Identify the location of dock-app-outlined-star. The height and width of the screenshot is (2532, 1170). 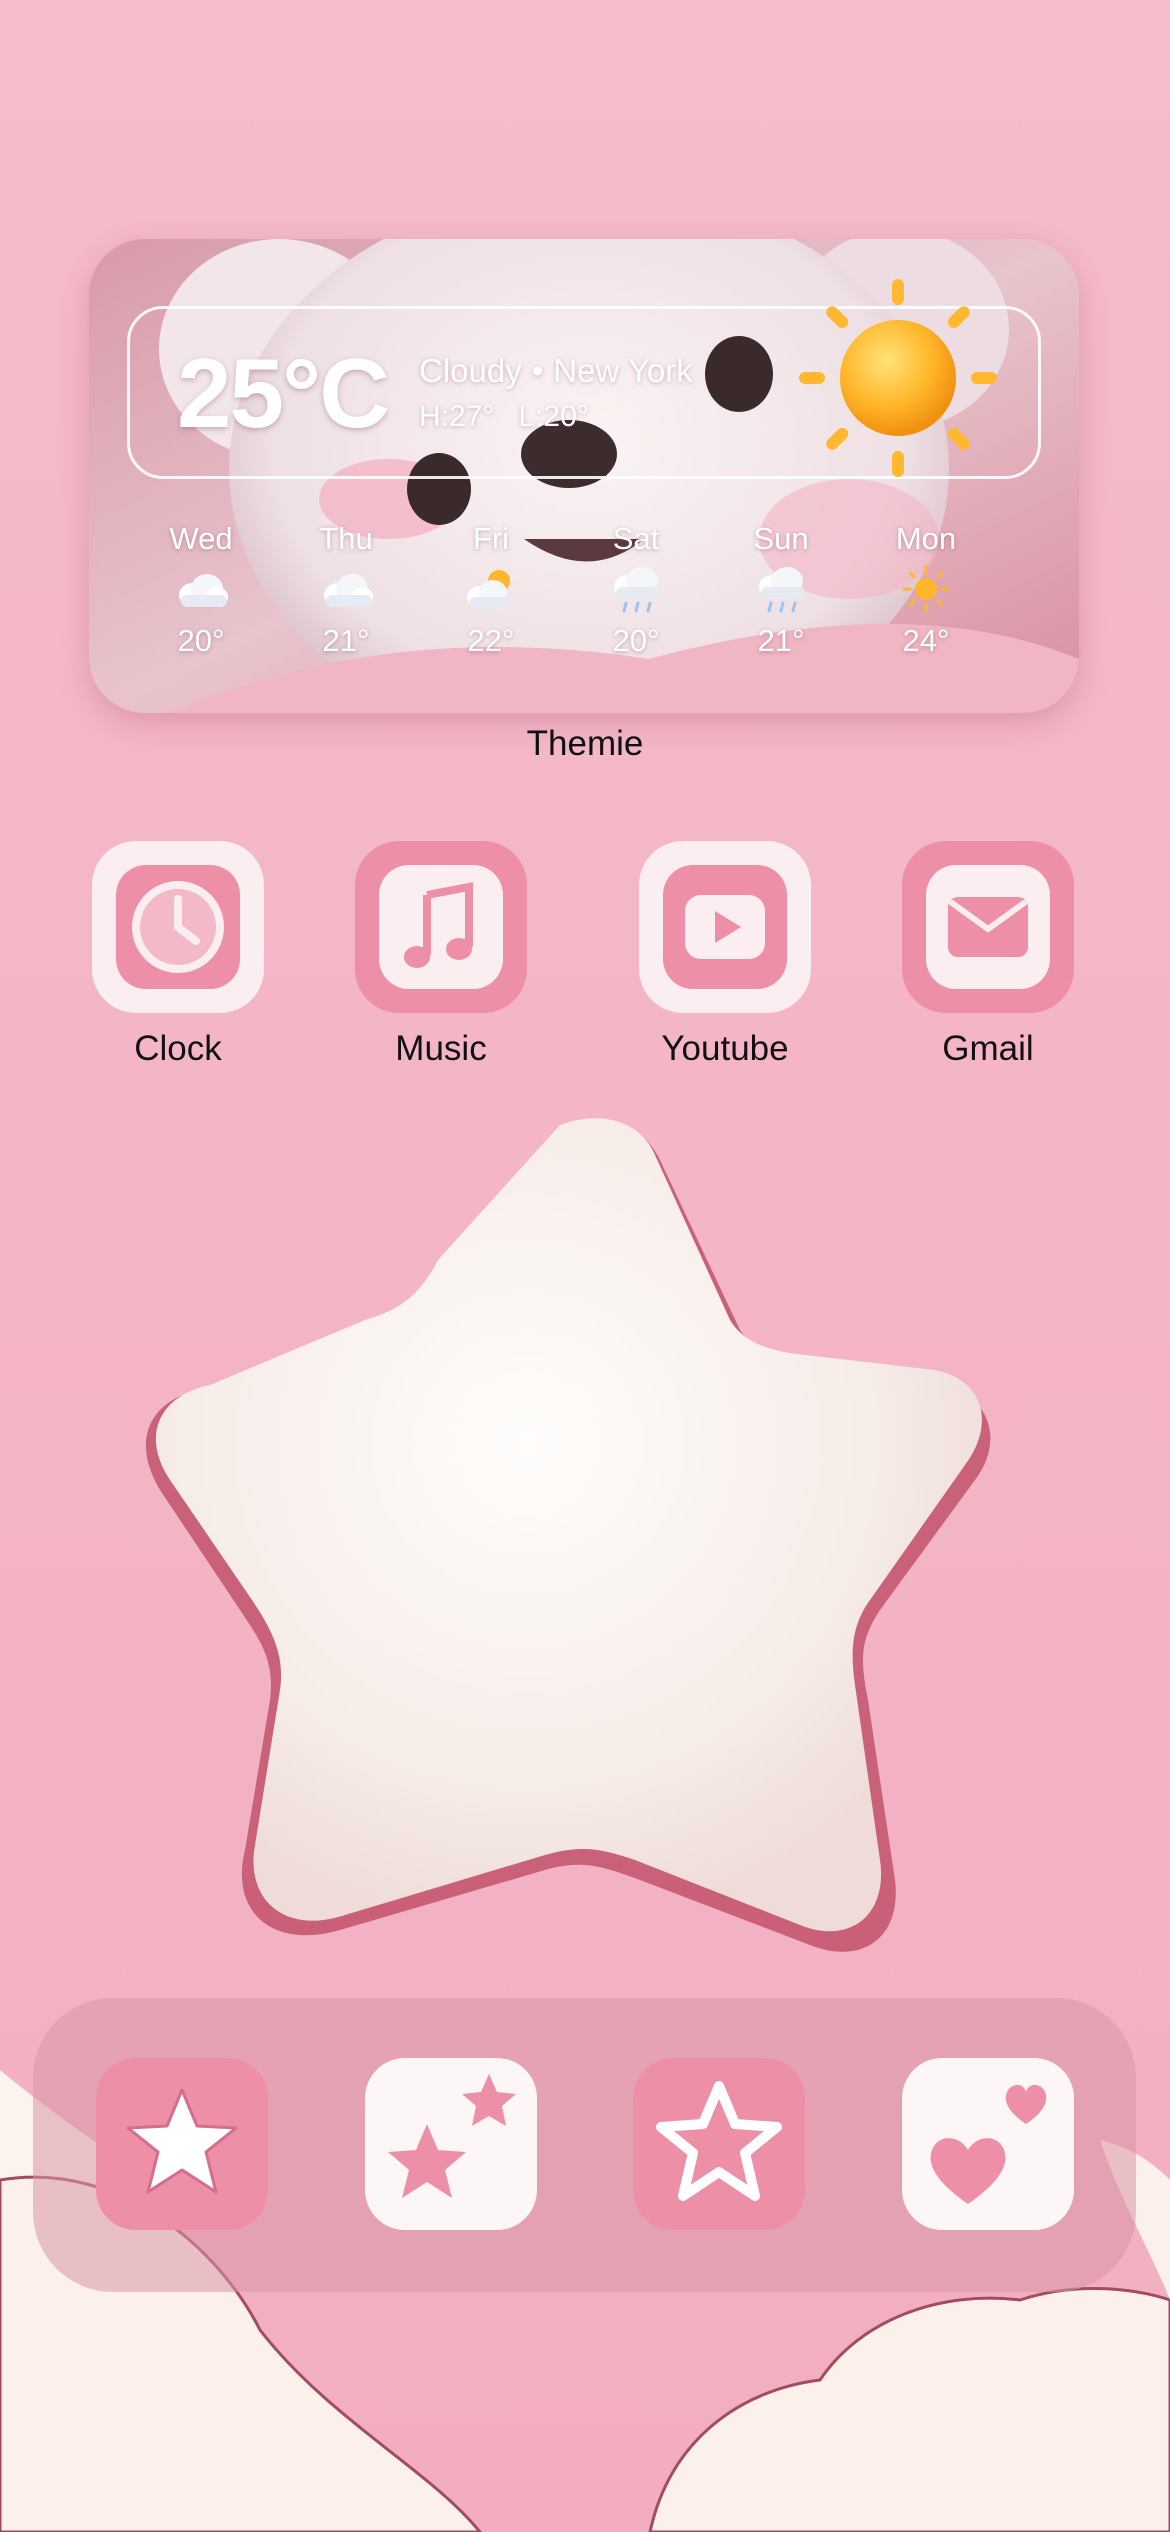
(719, 2144).